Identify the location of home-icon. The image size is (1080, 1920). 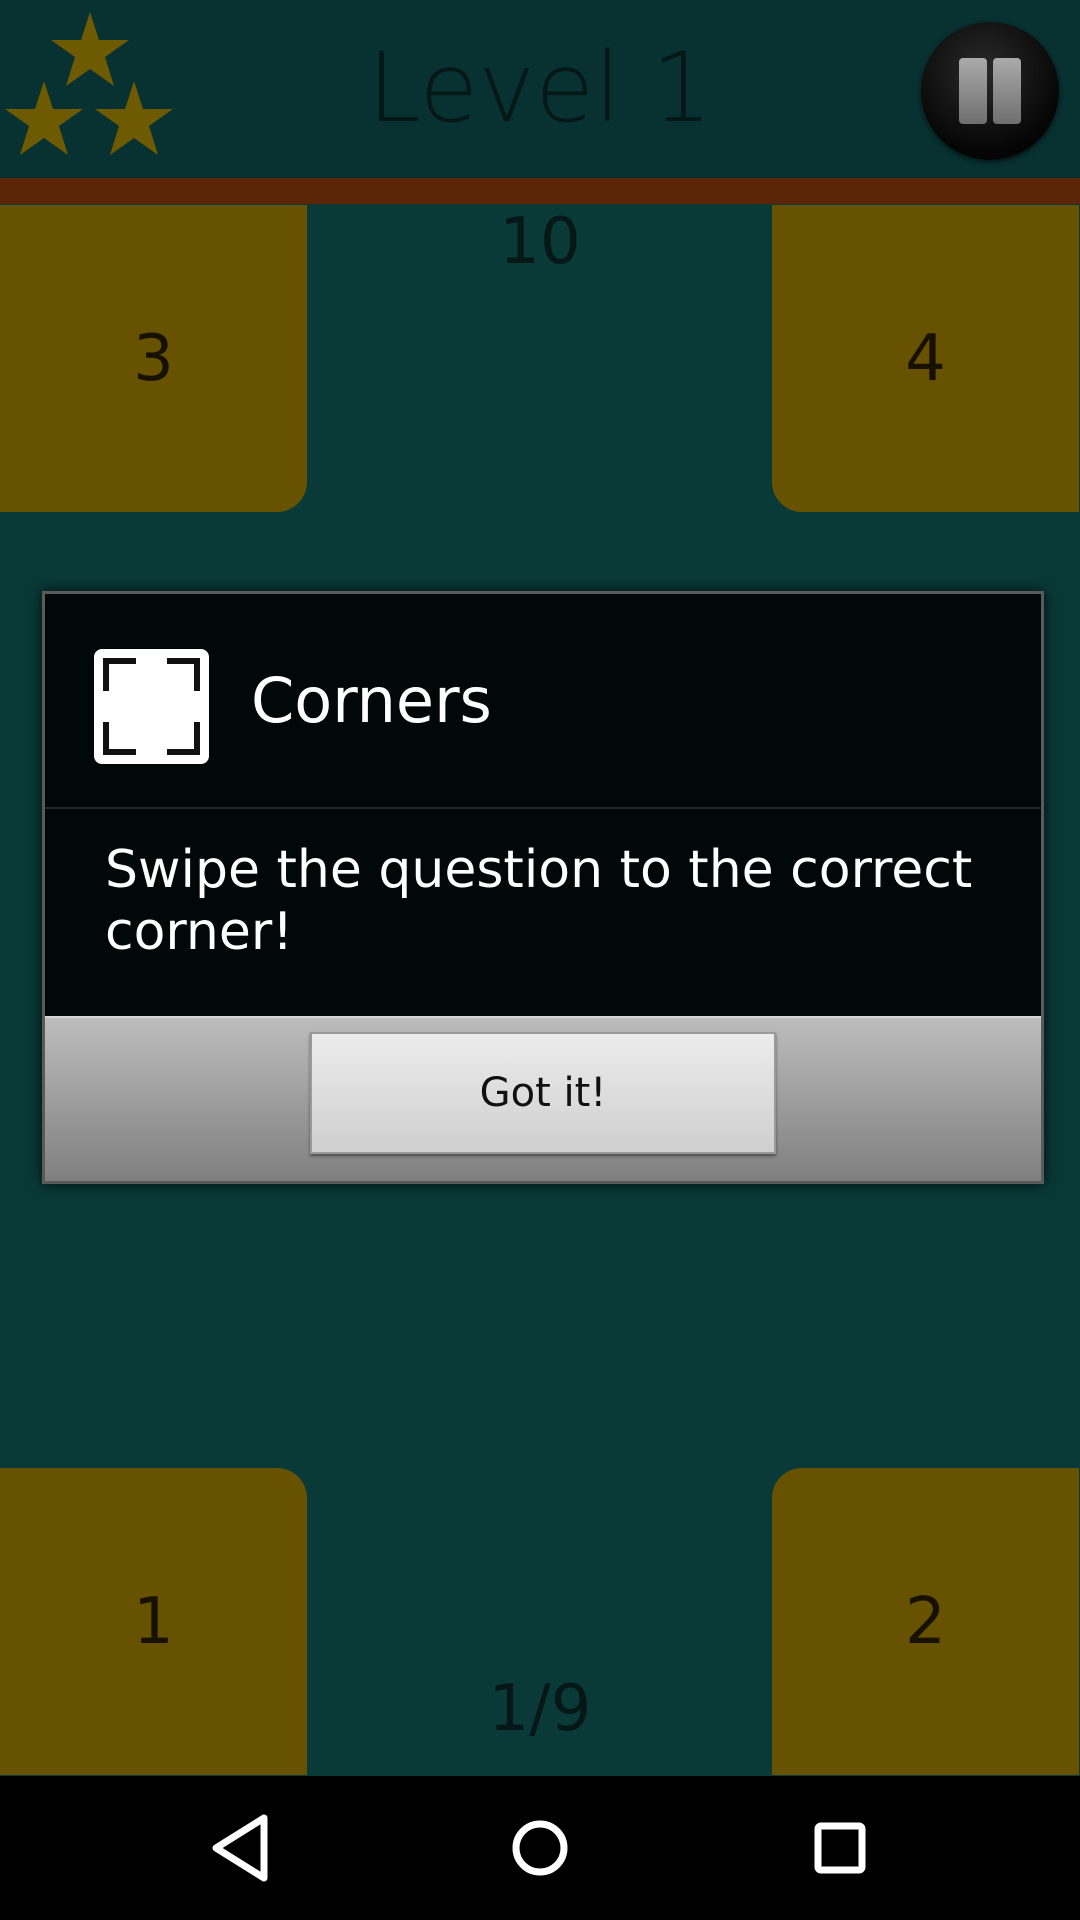
(540, 1848).